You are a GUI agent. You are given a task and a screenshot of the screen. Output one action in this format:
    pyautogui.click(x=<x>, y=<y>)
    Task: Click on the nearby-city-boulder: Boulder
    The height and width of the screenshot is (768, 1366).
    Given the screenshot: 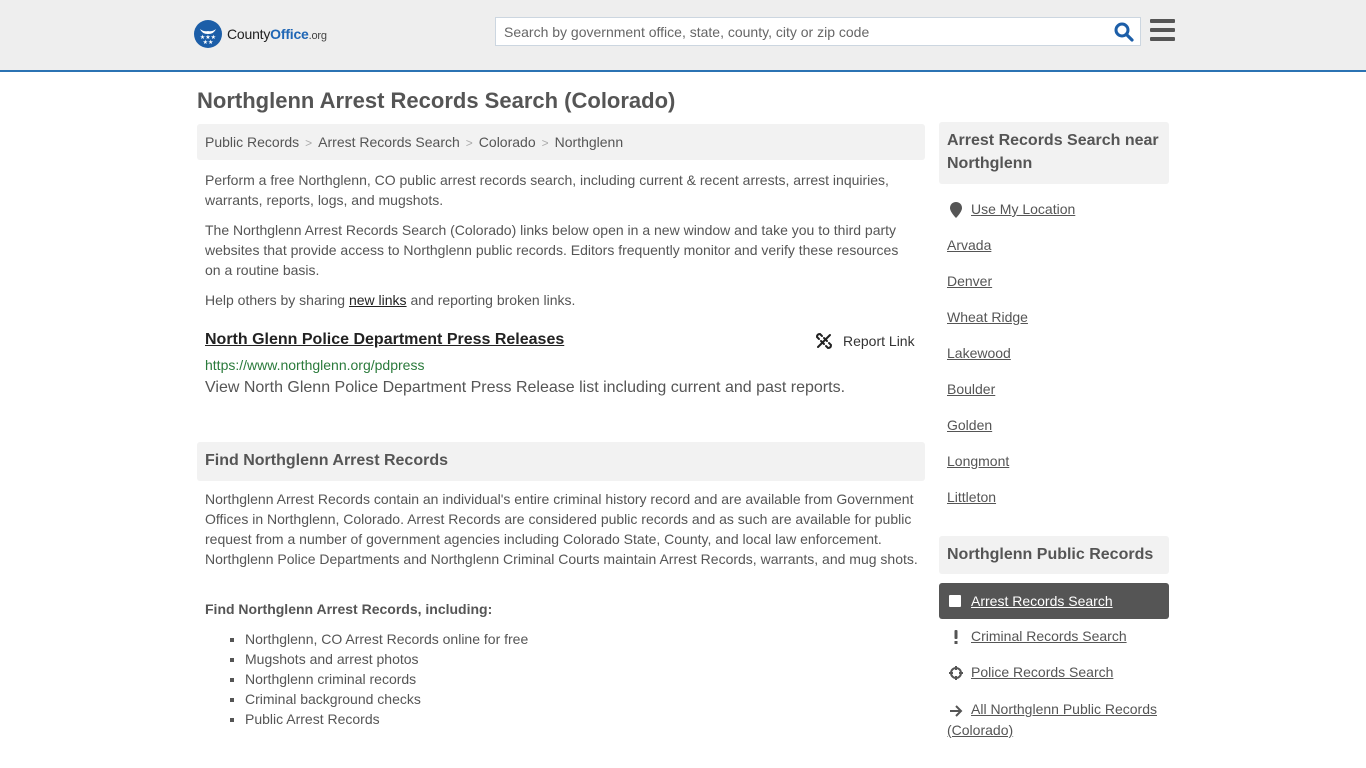 What is the action you would take?
    pyautogui.click(x=971, y=389)
    